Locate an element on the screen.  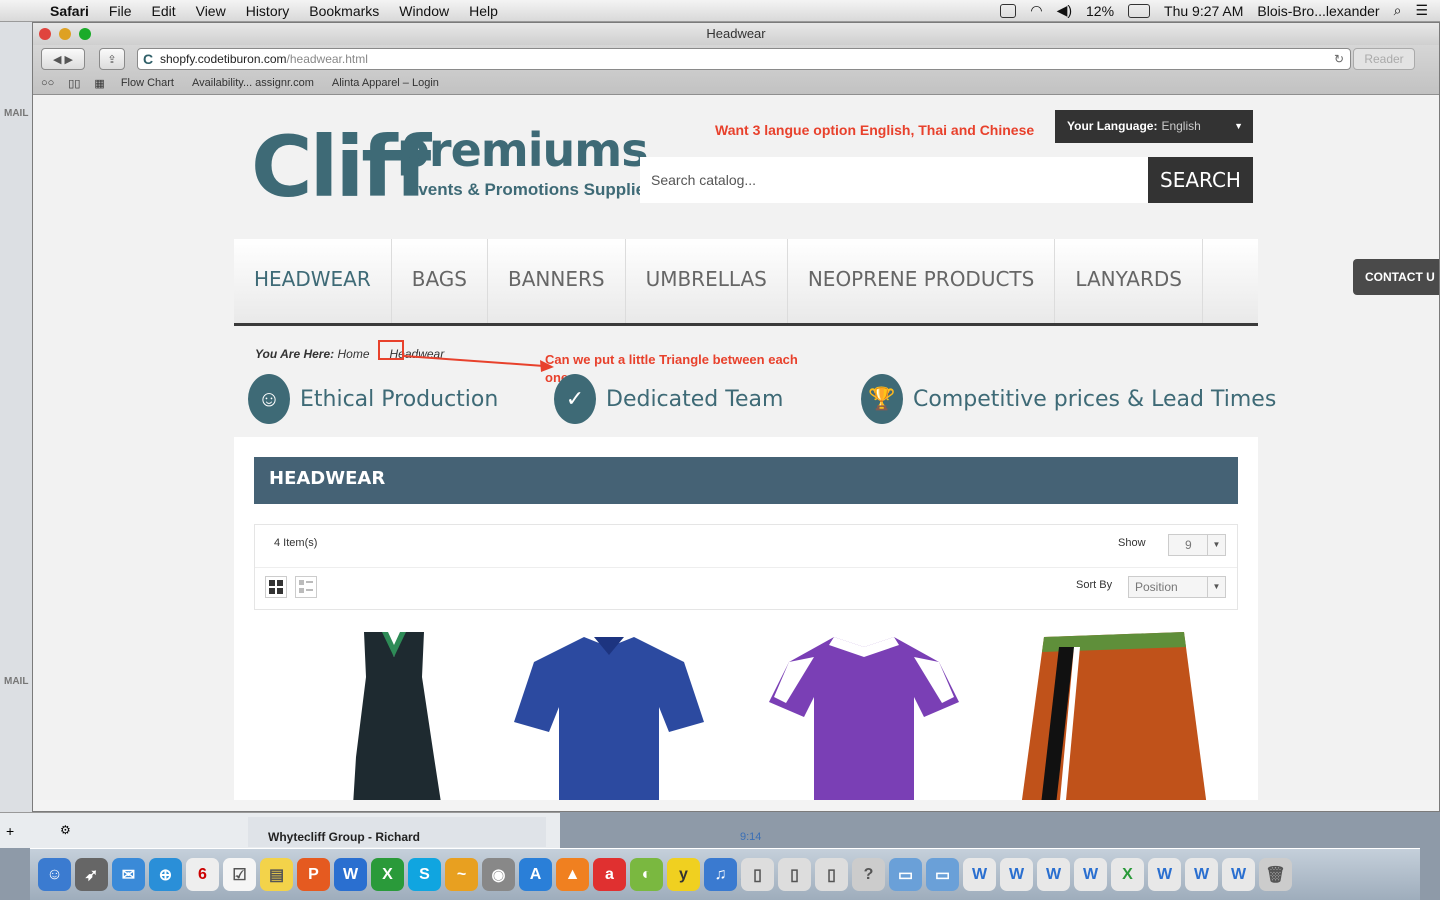
spotlight-icon: ⌕ is located at coordinates (1398, 10).